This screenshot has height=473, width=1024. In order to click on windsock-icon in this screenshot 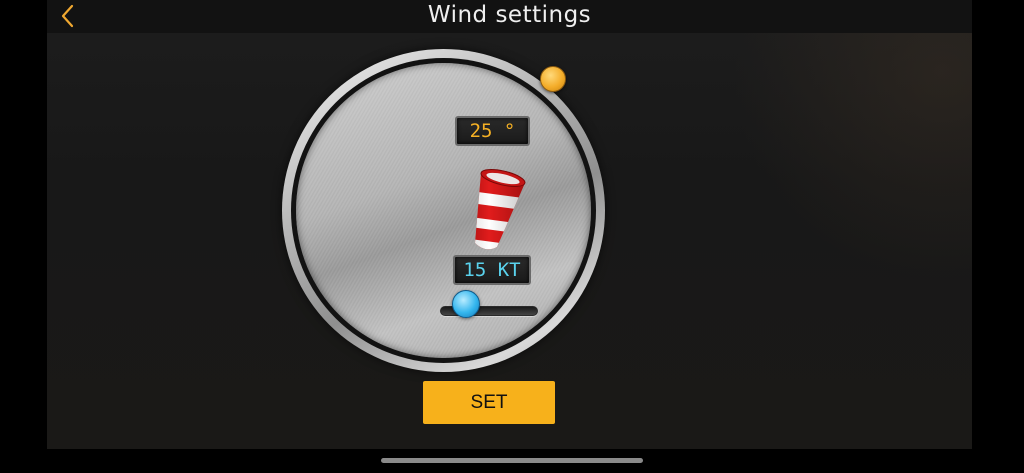, I will do `click(500, 209)`.